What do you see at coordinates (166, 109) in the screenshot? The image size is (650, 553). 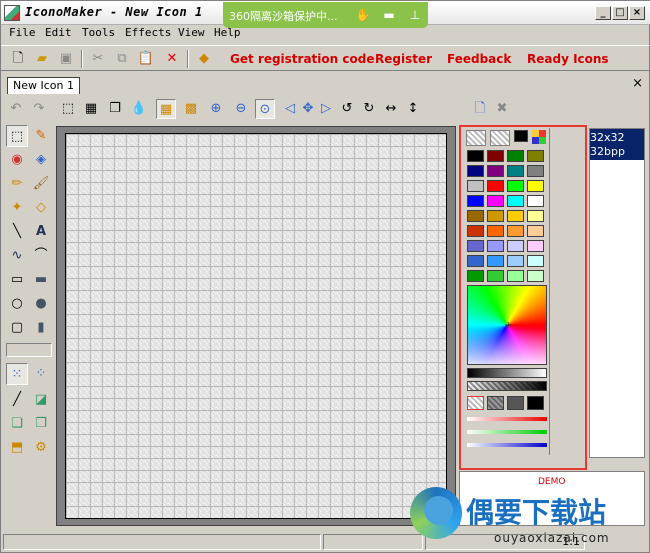 I see `grid-icon: ▦` at bounding box center [166, 109].